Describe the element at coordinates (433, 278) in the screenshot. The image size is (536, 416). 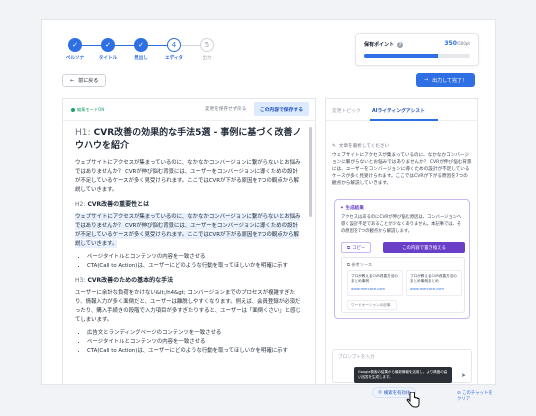
I see `reference-card-title: プロが教えるCVR改善方法のまとめ事例まとめ` at that location.